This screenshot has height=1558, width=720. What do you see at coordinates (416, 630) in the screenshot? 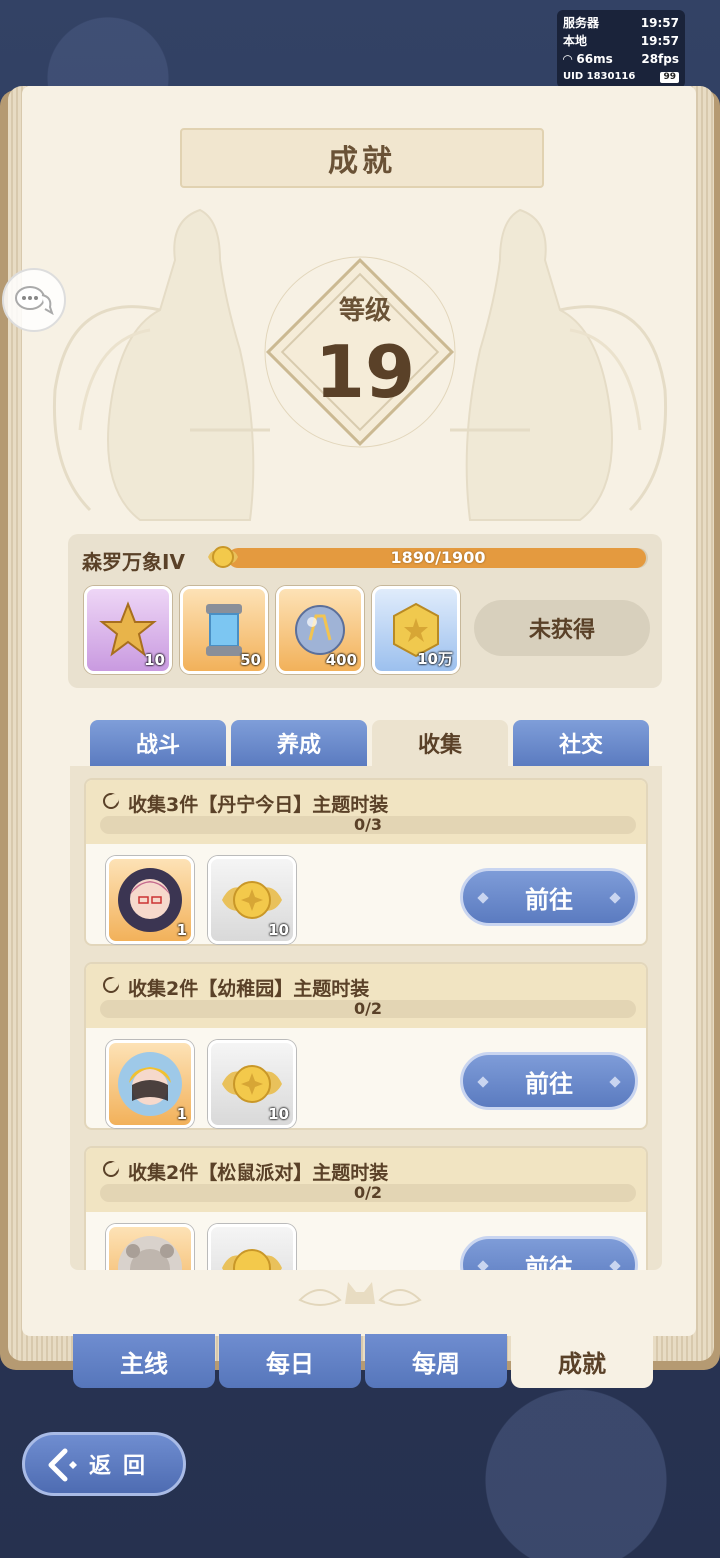
I see `rank-reward-4: 10万` at bounding box center [416, 630].